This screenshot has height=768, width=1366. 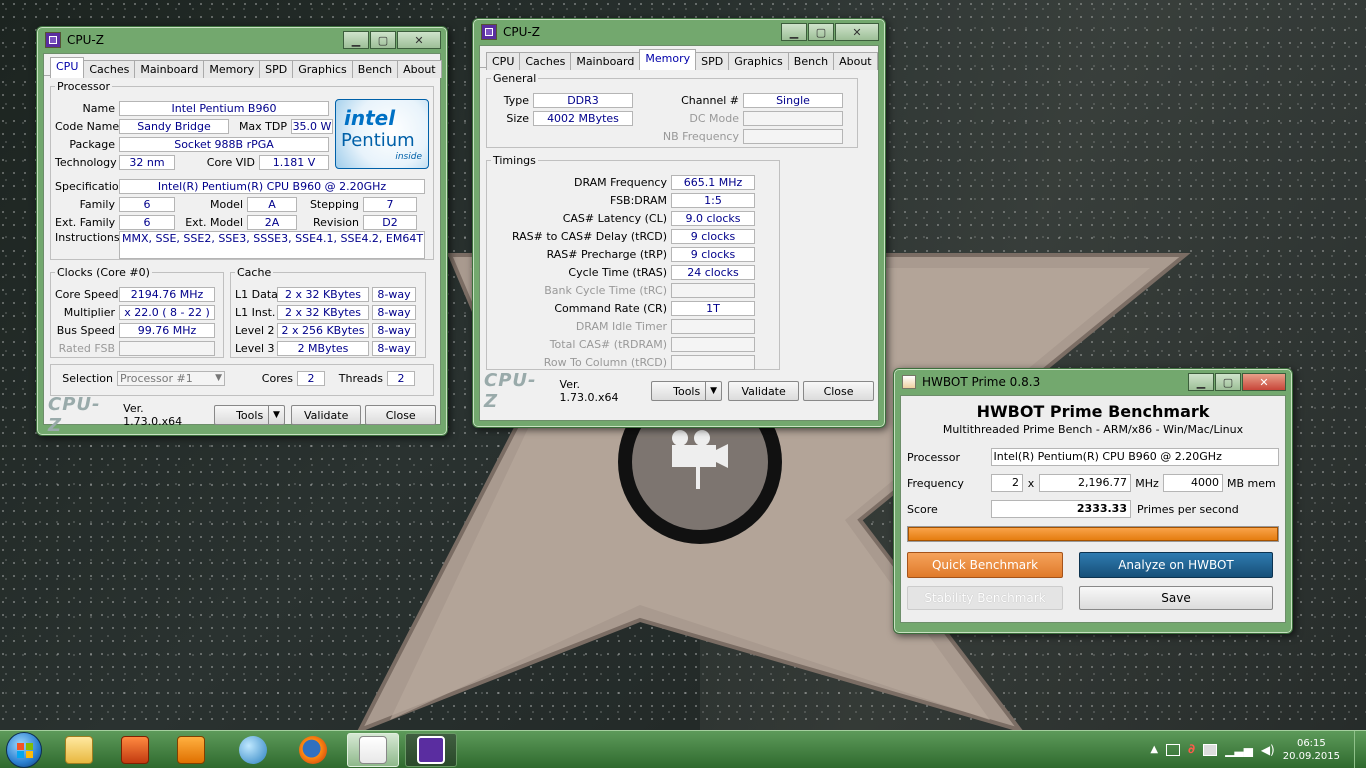 What do you see at coordinates (909, 382) in the screenshot?
I see `java-app-icon` at bounding box center [909, 382].